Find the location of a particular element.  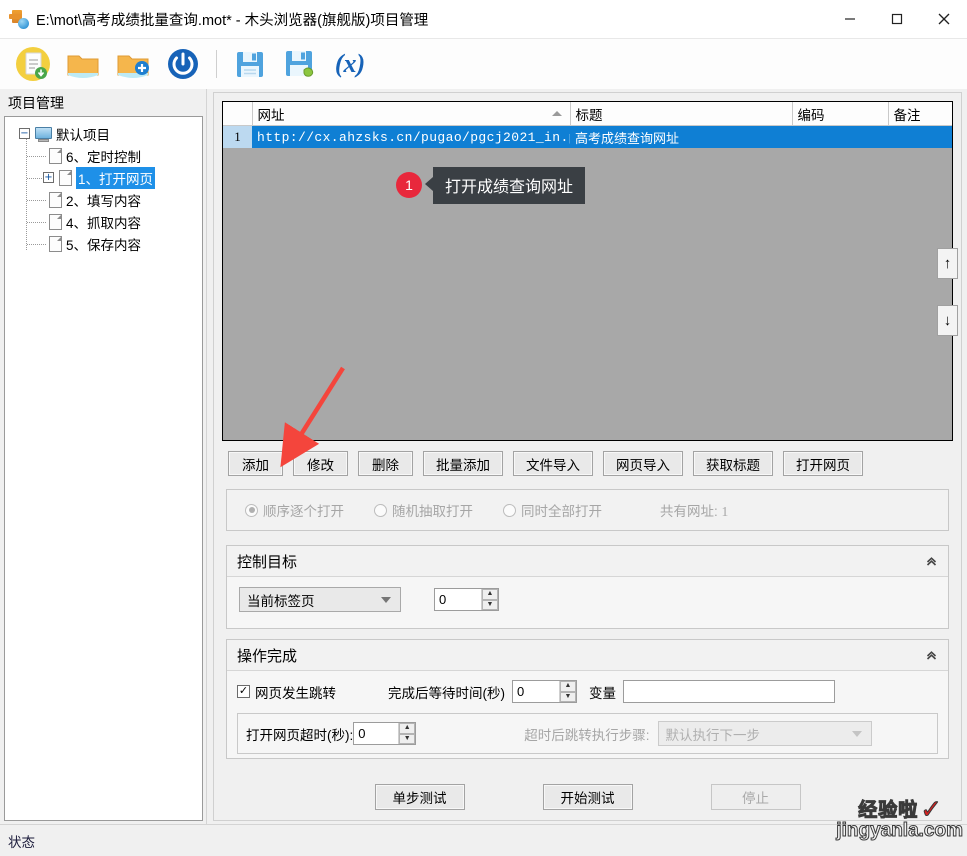

tree-node-root: − 默认项目 is located at coordinates (103, 134).